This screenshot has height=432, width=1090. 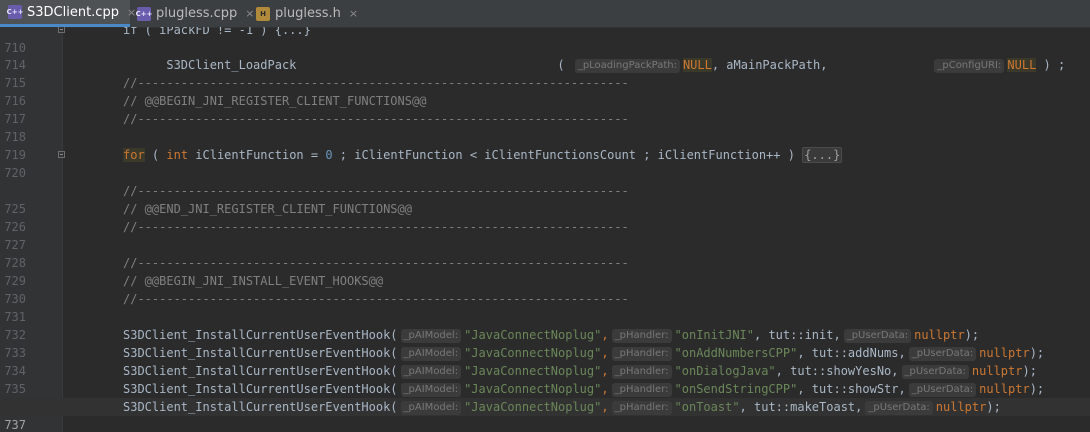 What do you see at coordinates (736, 389) in the screenshot?
I see `string-literal: "onSendStringCPP"` at bounding box center [736, 389].